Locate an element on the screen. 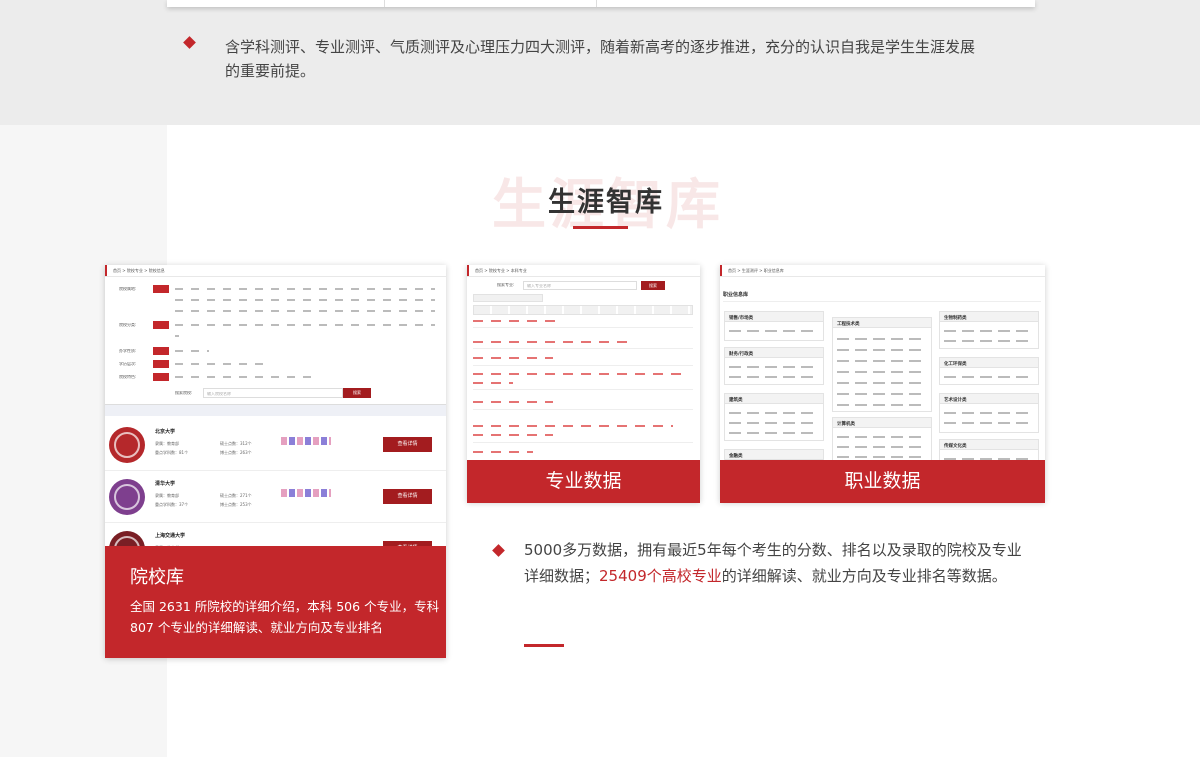 This screenshot has height=757, width=1200. university-info: 硕士点数：271个 博士点数：253个 is located at coordinates (236, 500).